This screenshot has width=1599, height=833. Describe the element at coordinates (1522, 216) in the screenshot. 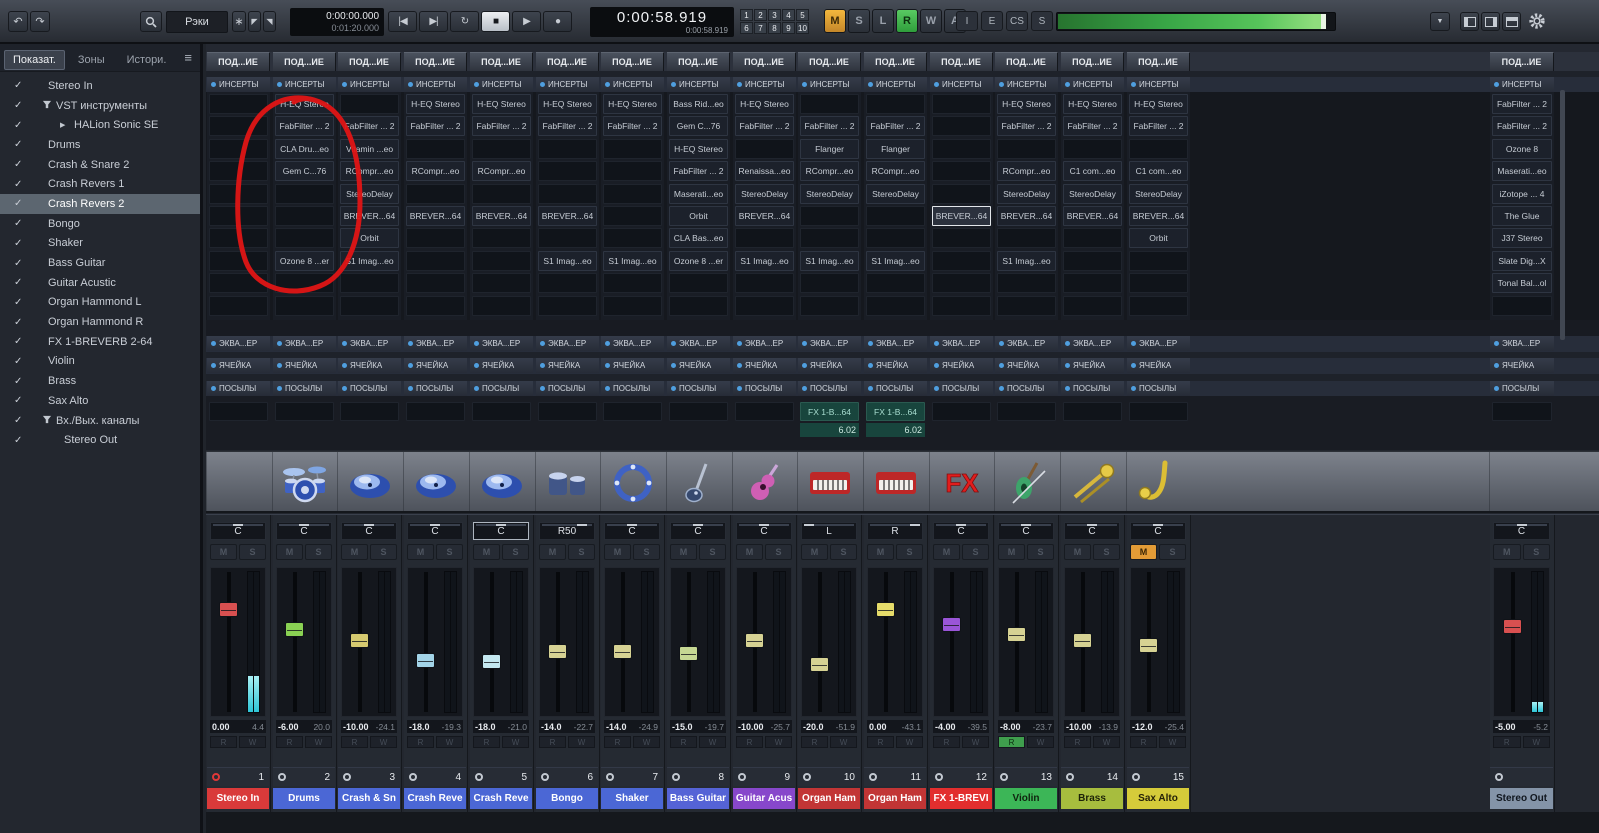

I see `insert-slot: The Glue` at that location.